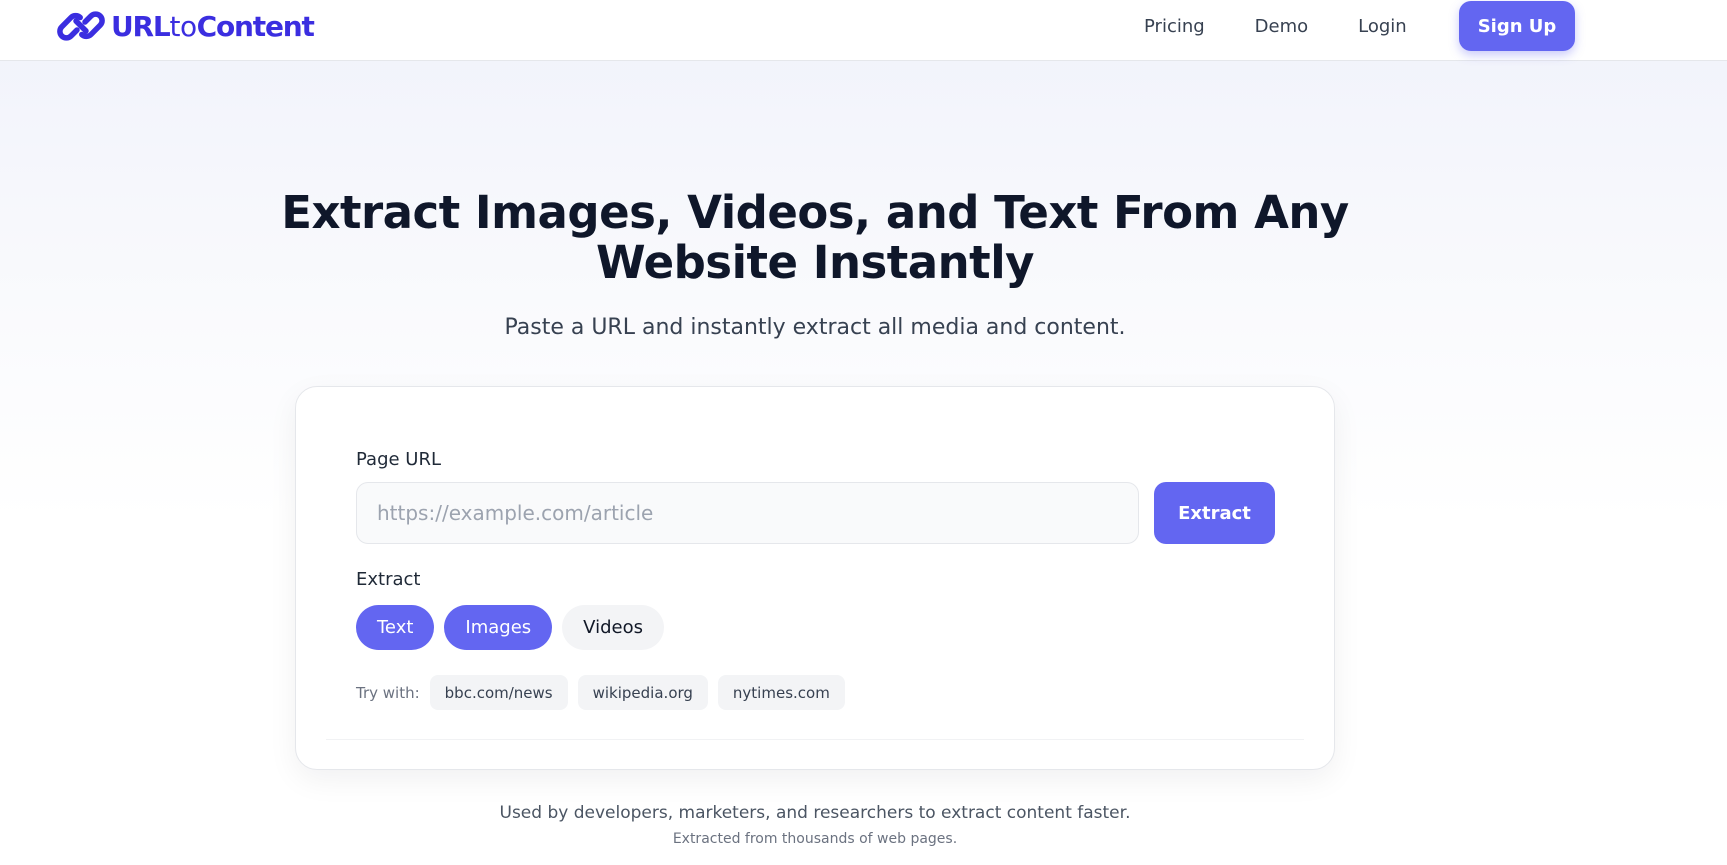  What do you see at coordinates (1214, 513) in the screenshot?
I see `extract-button: Extract` at bounding box center [1214, 513].